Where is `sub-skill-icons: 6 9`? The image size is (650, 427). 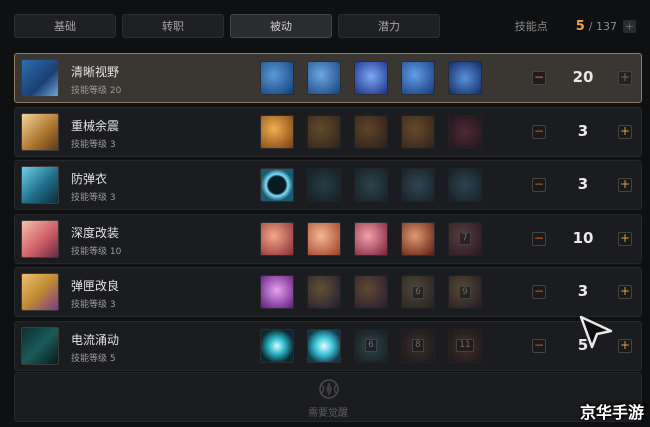
sub-skill-icons: 6 9 is located at coordinates (377, 292).